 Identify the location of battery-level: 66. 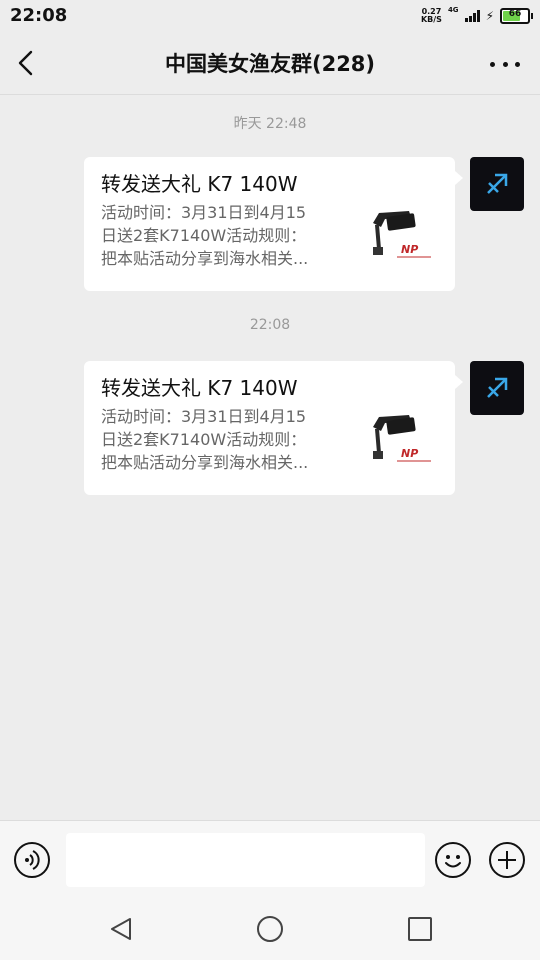
(515, 14).